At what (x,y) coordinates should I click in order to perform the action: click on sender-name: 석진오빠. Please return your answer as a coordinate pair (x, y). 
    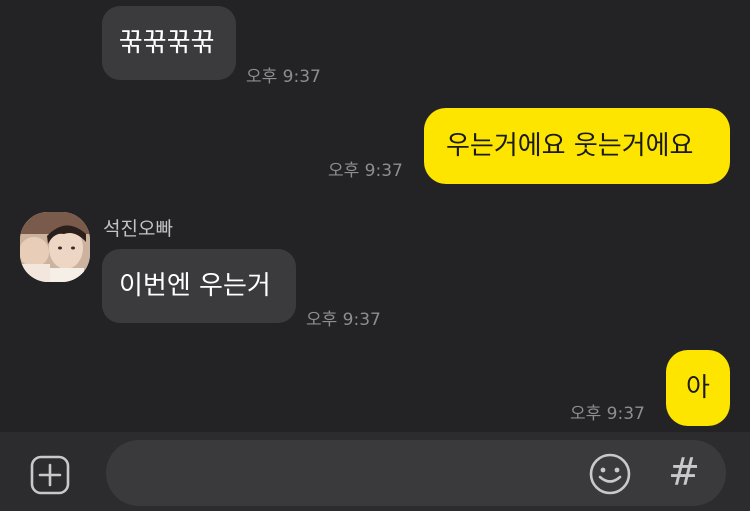
    Looking at the image, I should click on (138, 229).